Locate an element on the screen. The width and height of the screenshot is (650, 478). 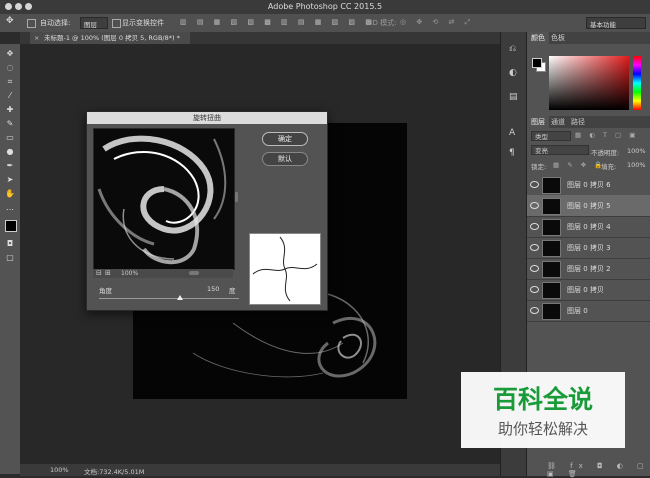
status-doc-size: 文档:732.4K/5.01M is located at coordinates (114, 471).